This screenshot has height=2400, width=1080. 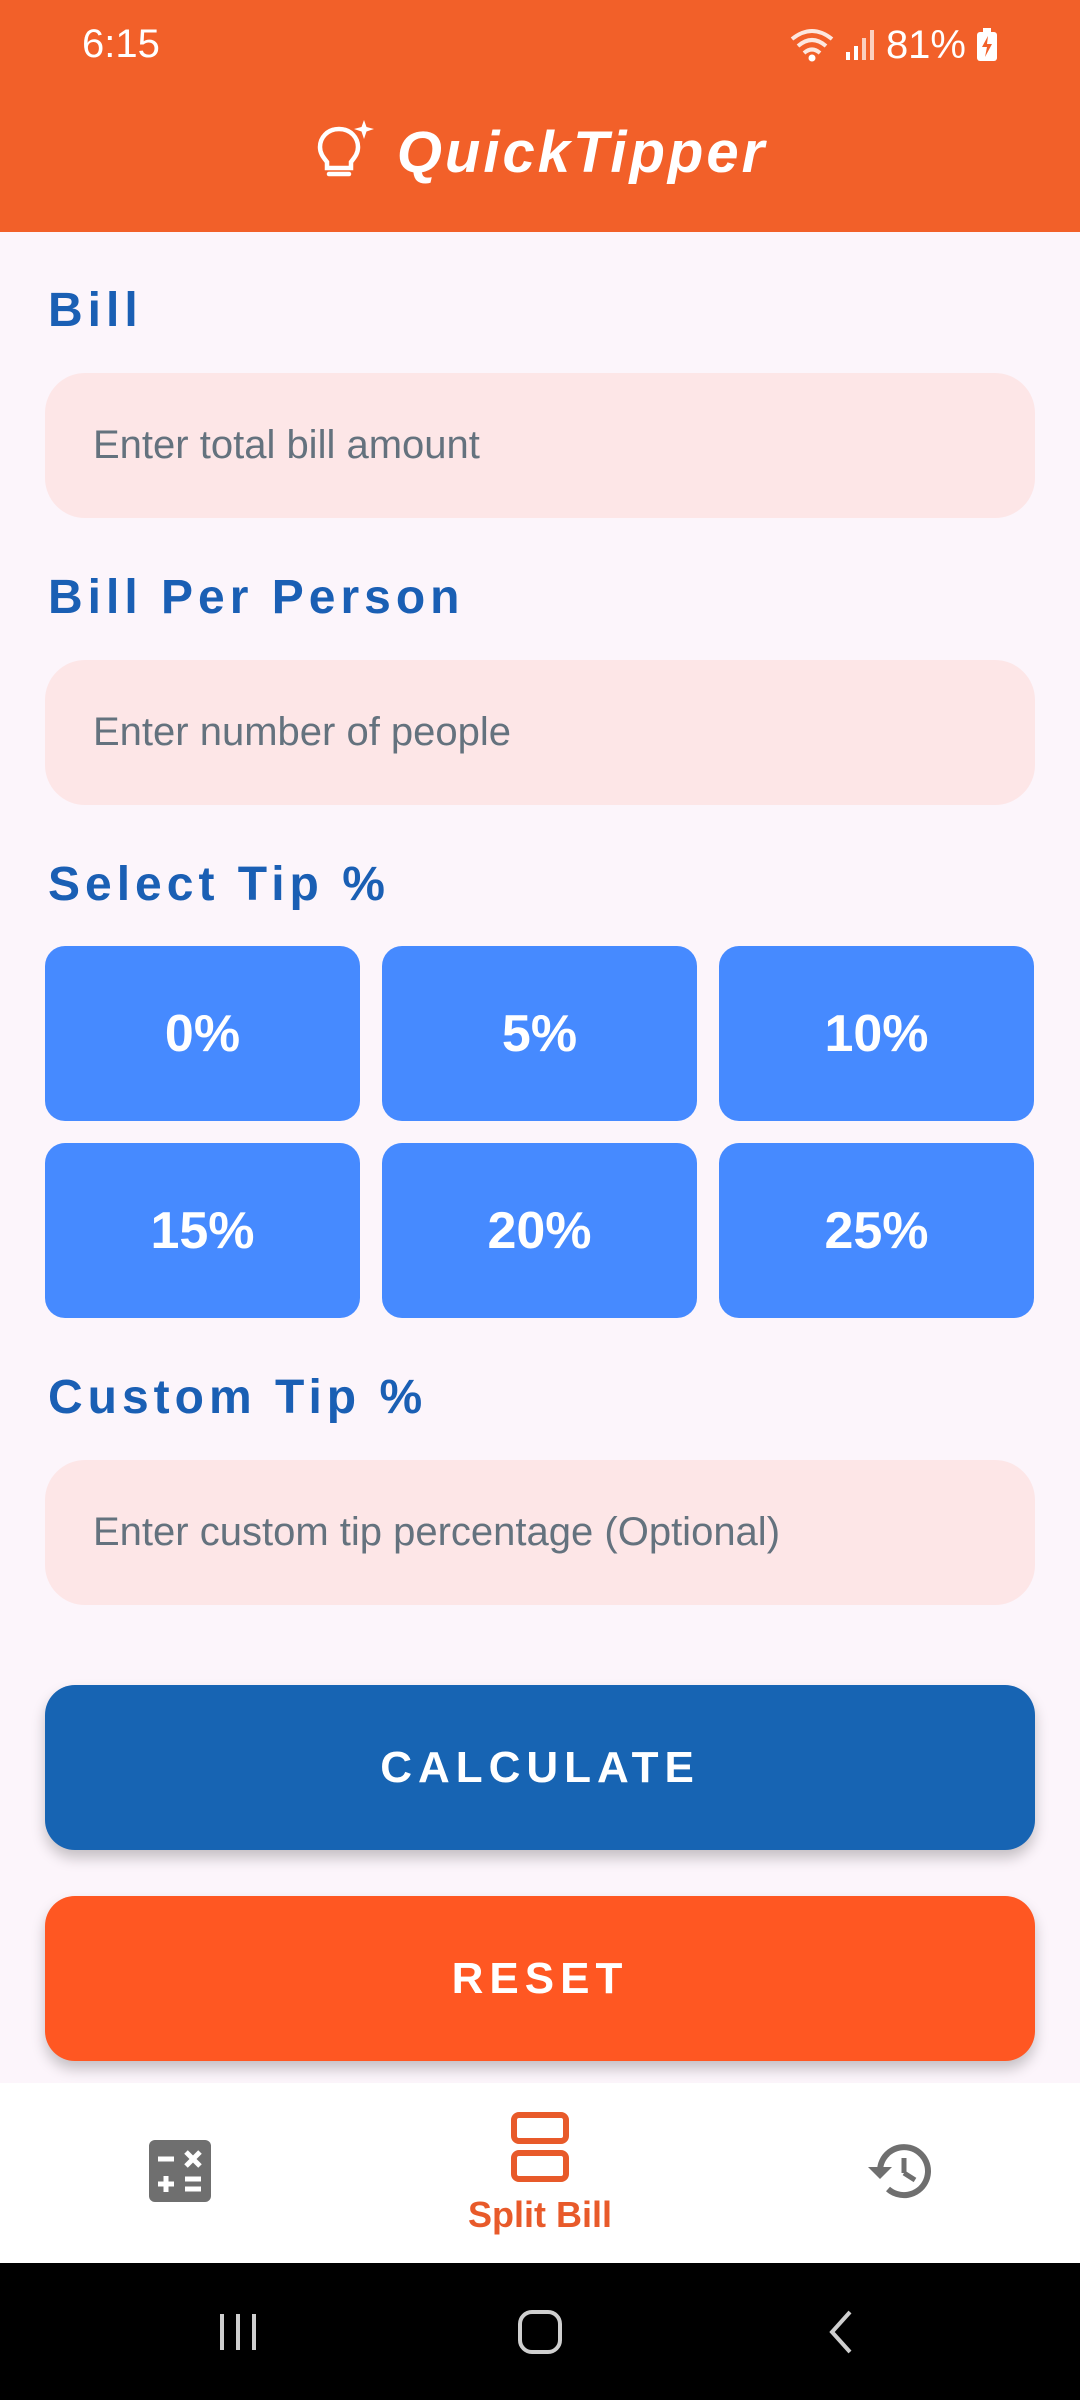 I want to click on split-bill-icon, so click(x=540, y=2149).